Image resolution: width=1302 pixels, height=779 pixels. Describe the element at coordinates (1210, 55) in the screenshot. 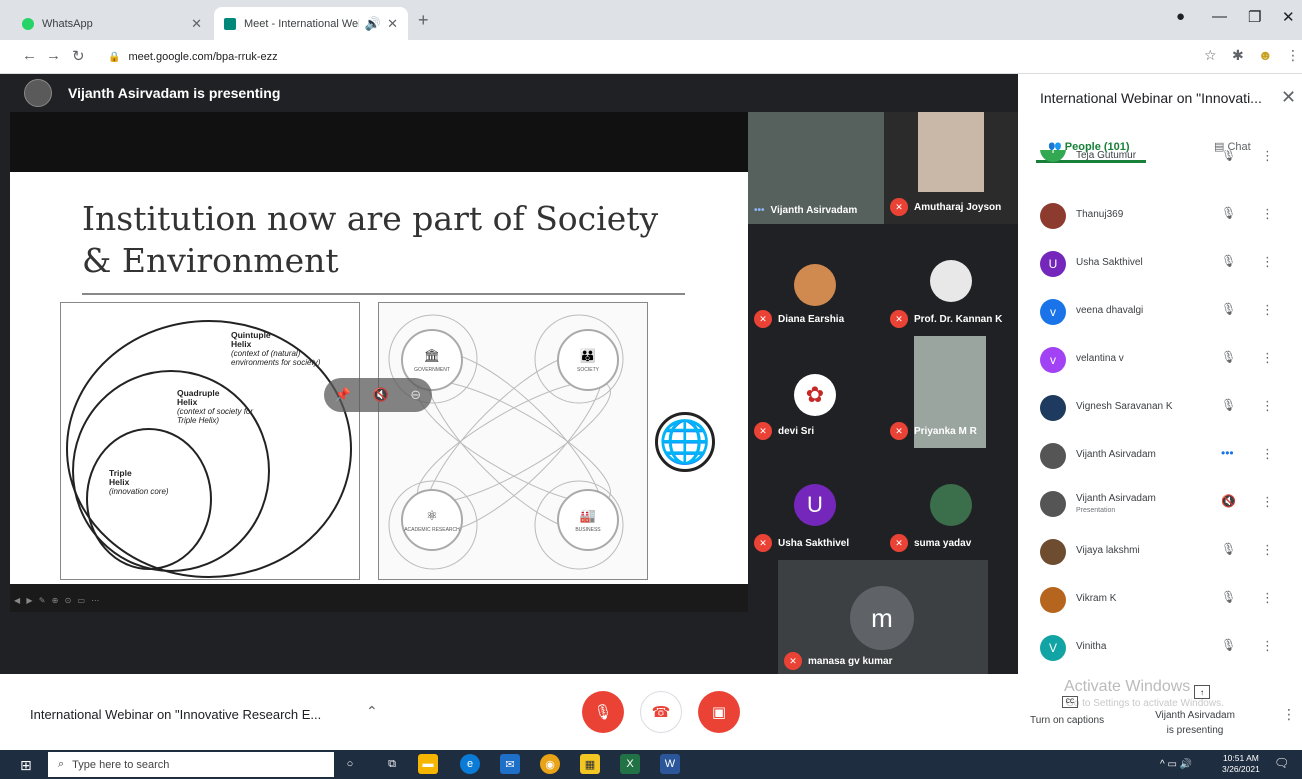

I see `bookmark-star-icon: ☆` at that location.